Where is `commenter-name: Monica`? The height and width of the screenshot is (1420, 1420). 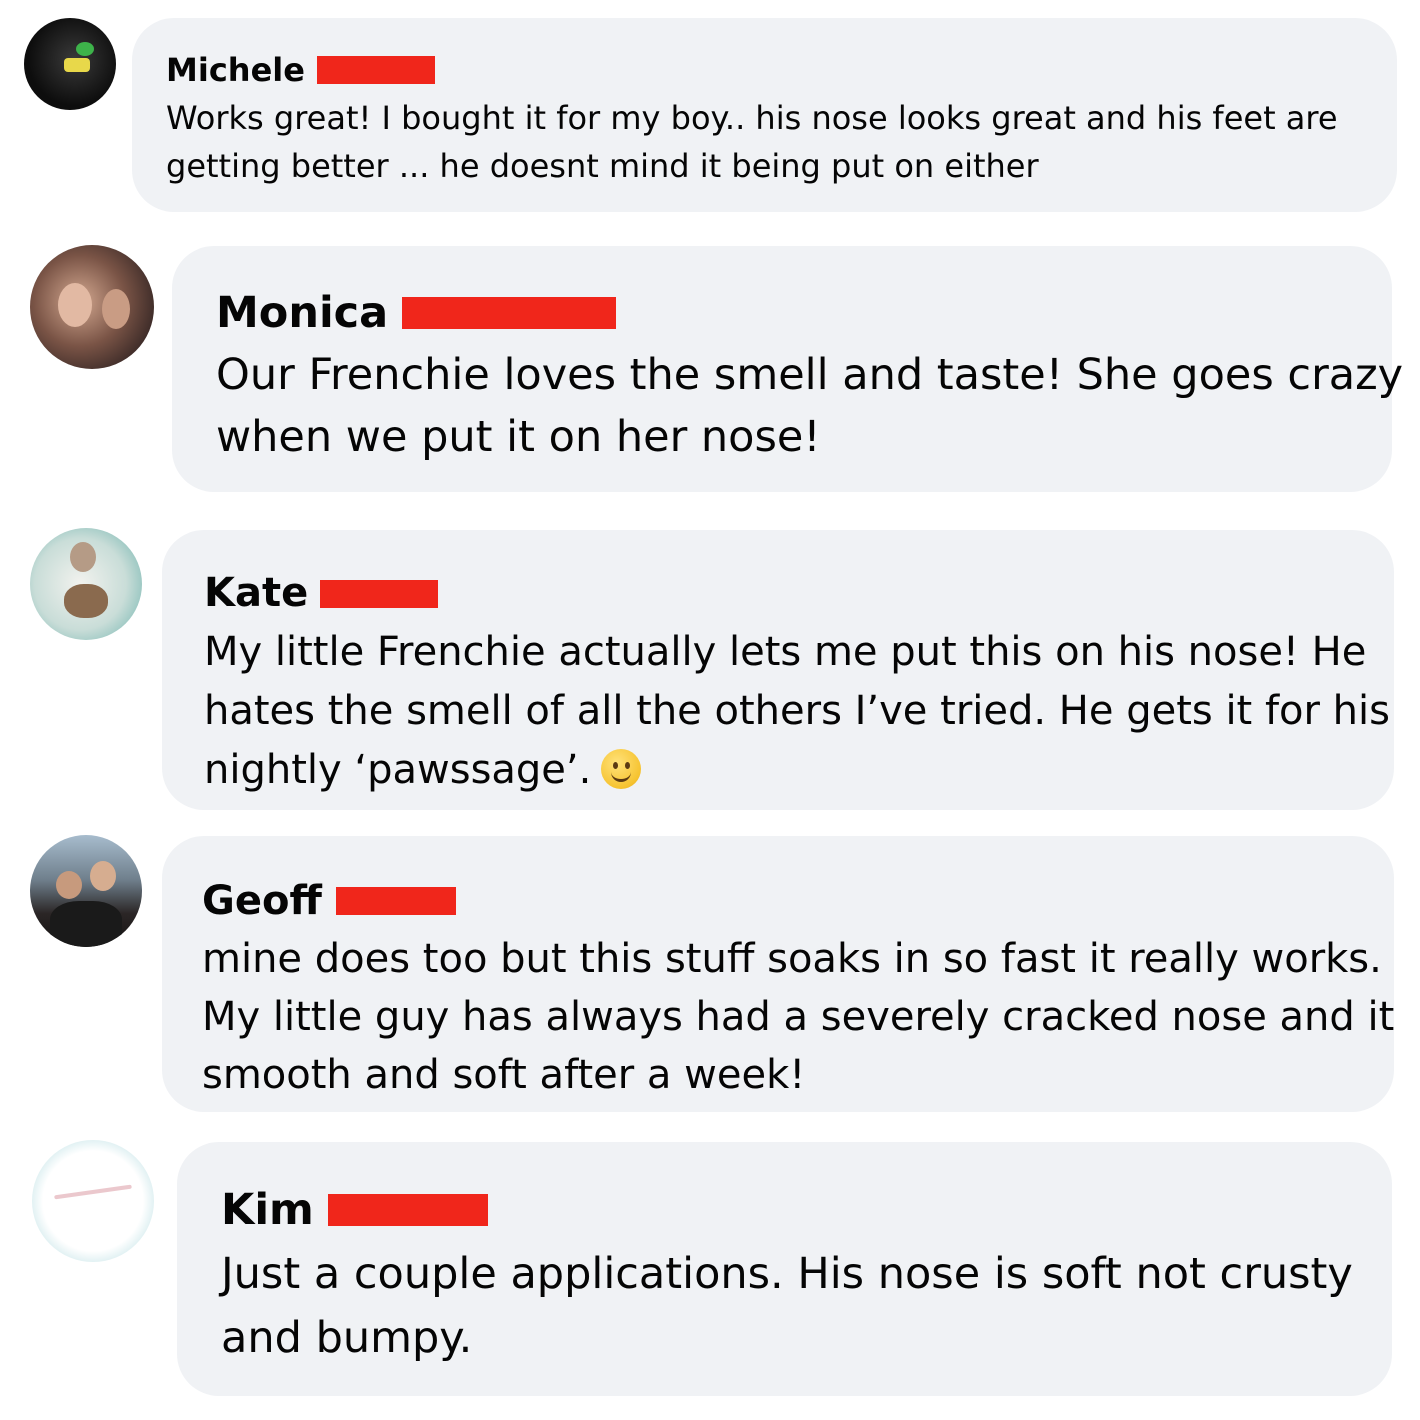
commenter-name: Monica is located at coordinates (804, 313).